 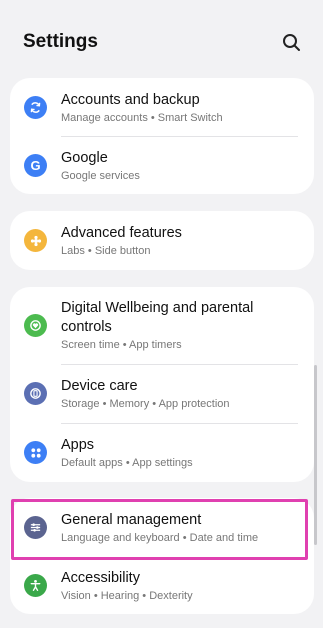 I want to click on apps-icon, so click(x=35, y=452).